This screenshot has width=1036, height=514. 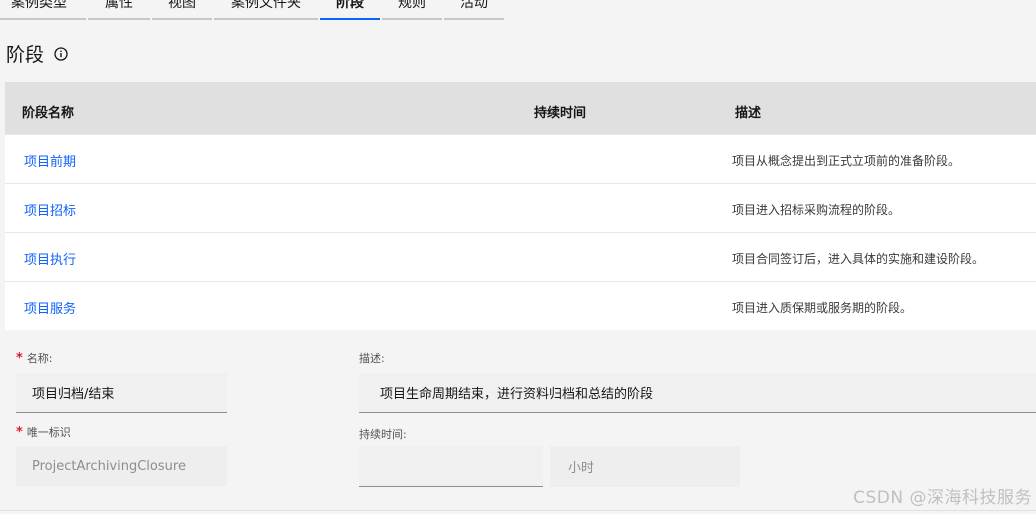 What do you see at coordinates (50, 209) in the screenshot?
I see `stage-name-link: 项目招标` at bounding box center [50, 209].